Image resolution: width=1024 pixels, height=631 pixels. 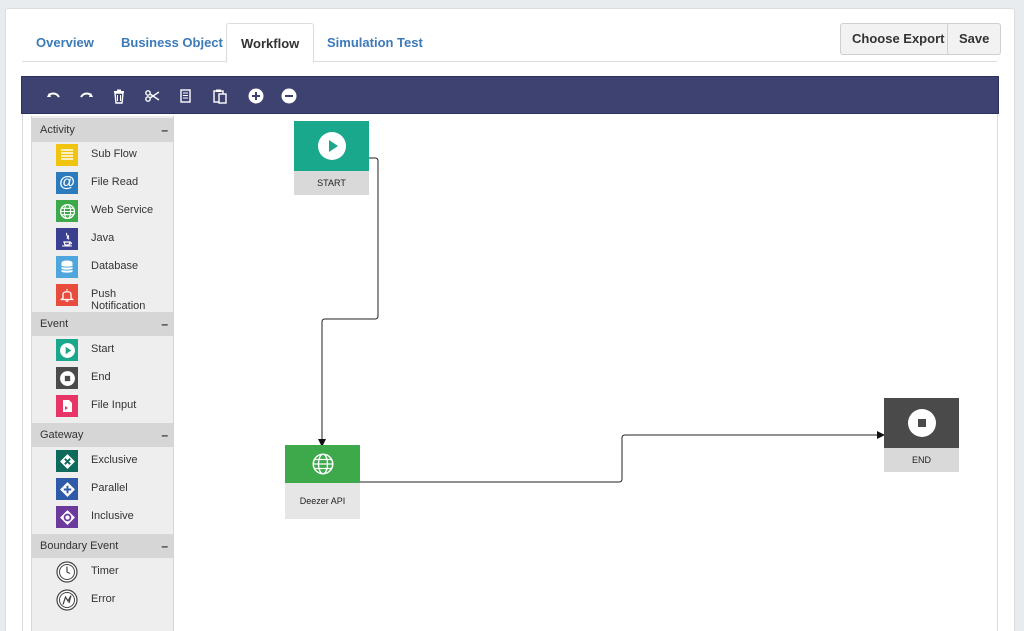 I want to click on edge-start-to-deezer, so click(x=348, y=302).